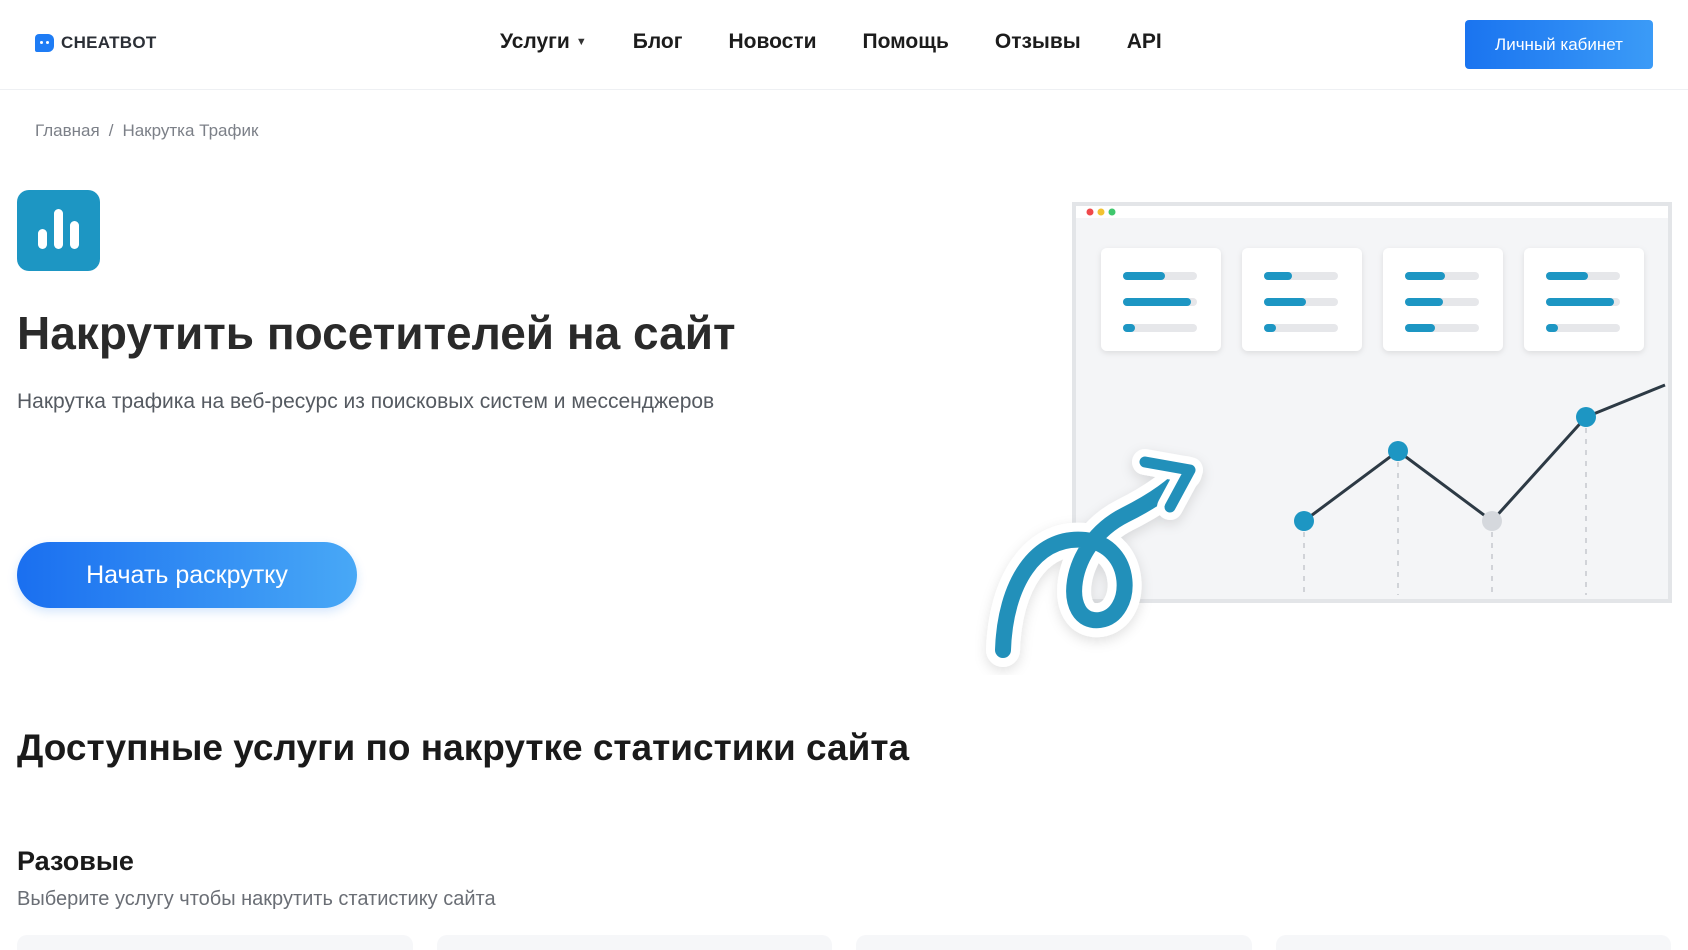  What do you see at coordinates (67, 131) in the screenshot?
I see `breadcrumb-home-link: Главная` at bounding box center [67, 131].